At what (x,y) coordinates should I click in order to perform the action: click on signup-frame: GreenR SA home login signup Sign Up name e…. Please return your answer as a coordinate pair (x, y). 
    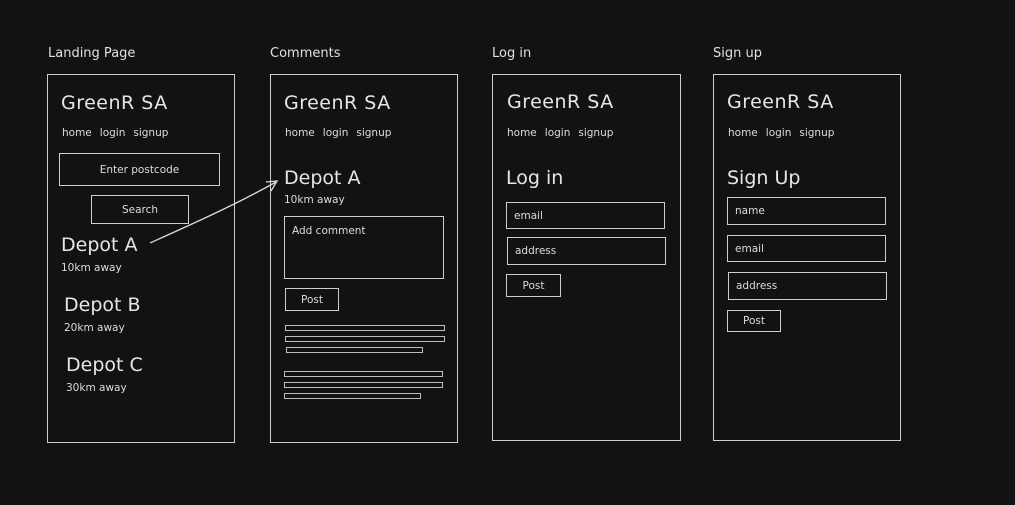
    Looking at the image, I should click on (807, 257).